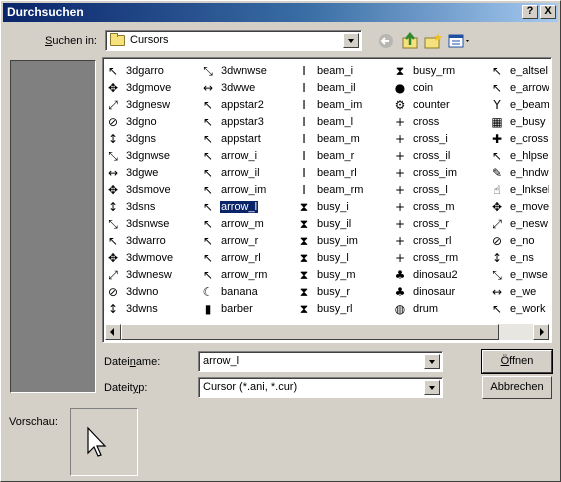 This screenshot has height=482, width=561. What do you see at coordinates (436, 258) in the screenshot?
I see `file-name: cross_rm` at bounding box center [436, 258].